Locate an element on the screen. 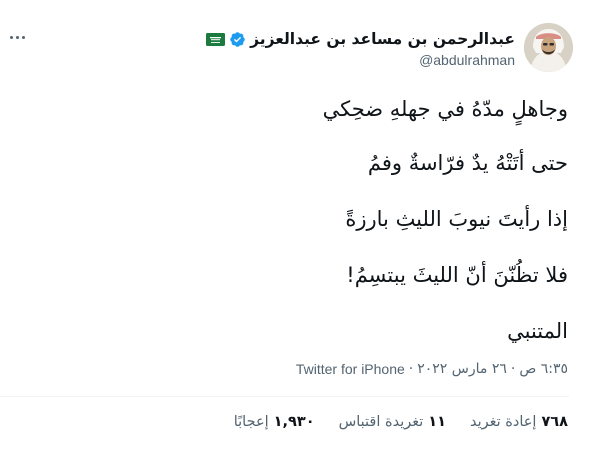  tweet-source: Twitter for iPhone is located at coordinates (350, 369).